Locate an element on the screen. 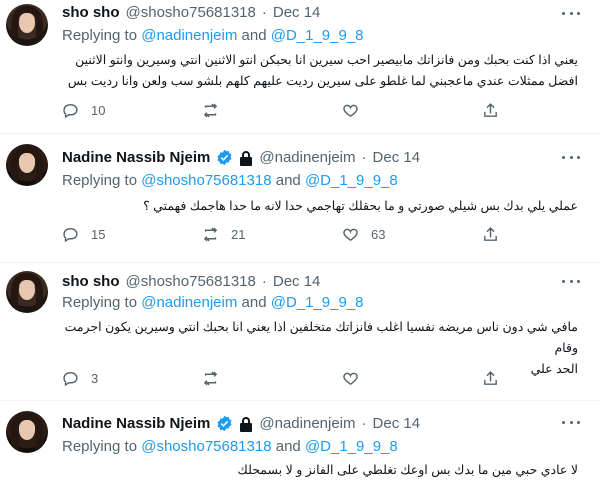  retweet-button: 21 is located at coordinates (272, 234).